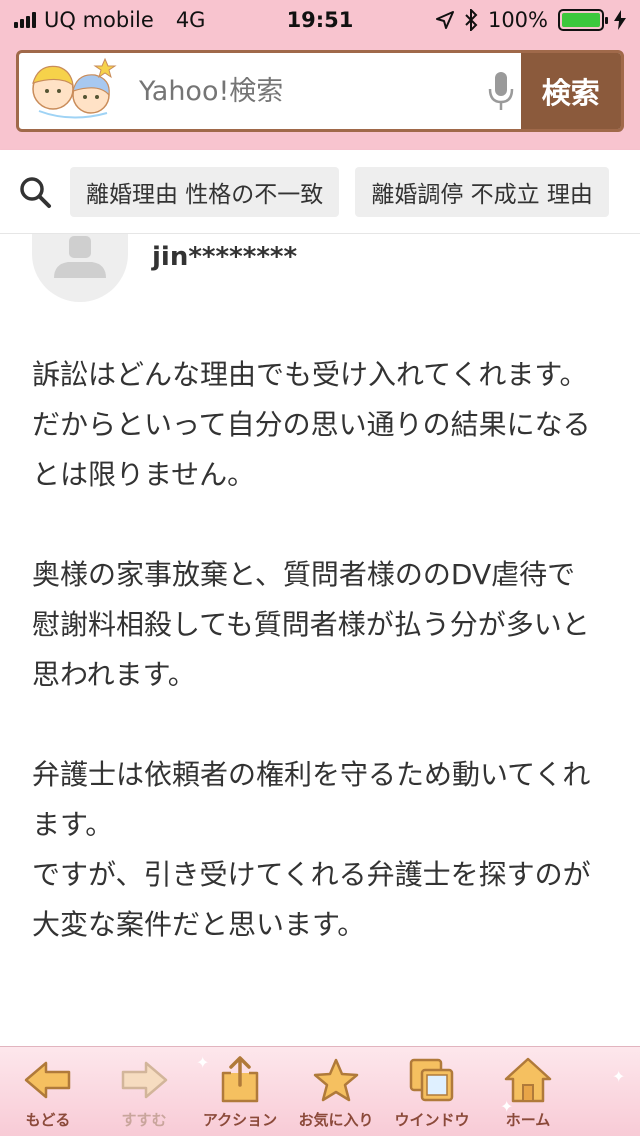  Describe the element at coordinates (482, 191) in the screenshot. I see `suggestion-chip: 離婚調停 不成立 理由` at that location.